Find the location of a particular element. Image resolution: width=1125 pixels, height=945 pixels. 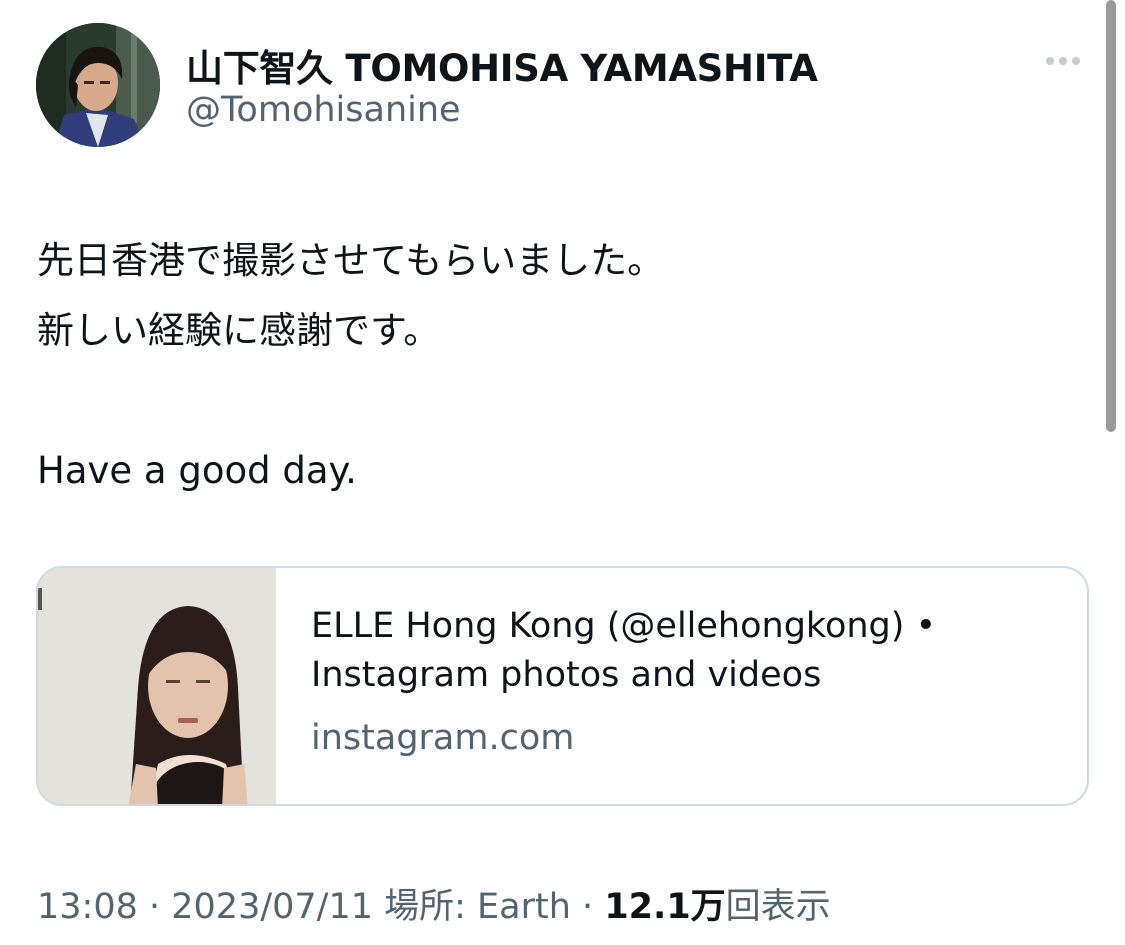

tweet-line: Have a good day. is located at coordinates (197, 470).